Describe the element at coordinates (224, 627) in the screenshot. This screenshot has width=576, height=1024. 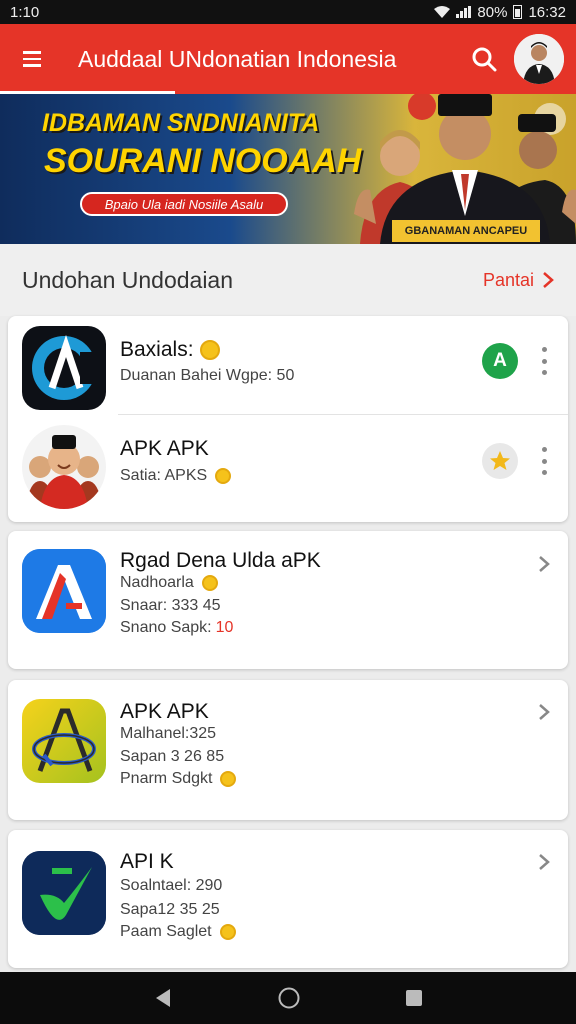
I see `item-line-3-value: 10` at that location.